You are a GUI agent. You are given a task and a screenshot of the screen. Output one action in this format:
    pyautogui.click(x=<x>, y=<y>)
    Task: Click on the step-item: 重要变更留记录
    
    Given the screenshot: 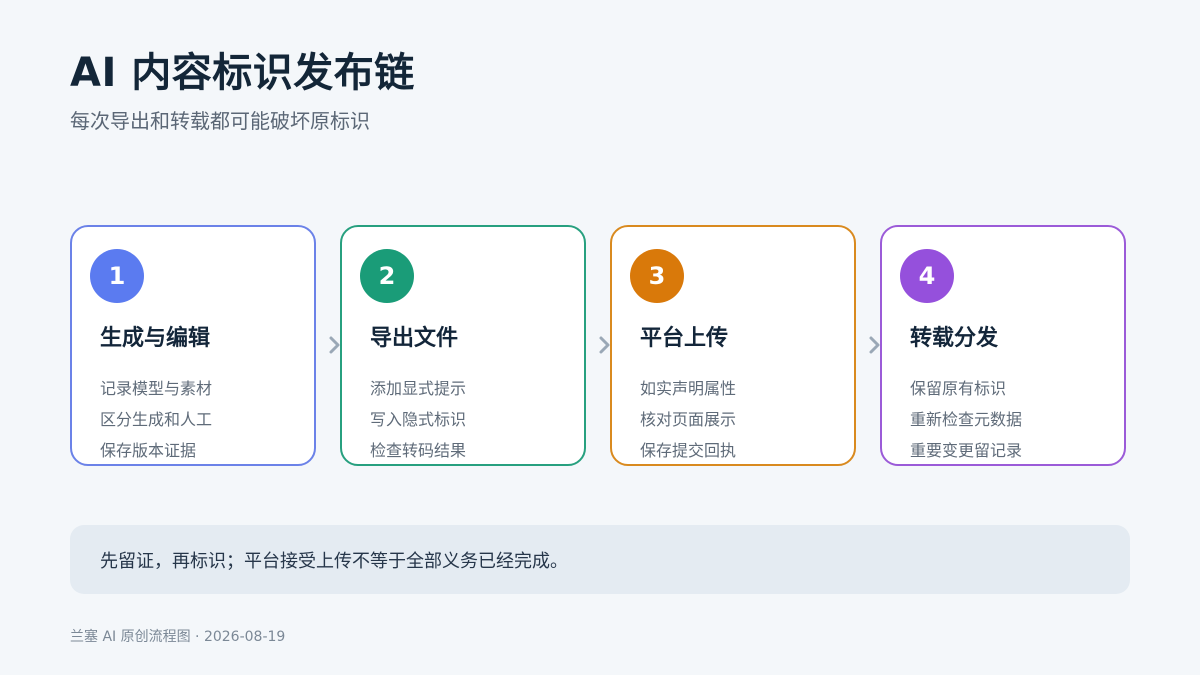 What is the action you would take?
    pyautogui.click(x=966, y=450)
    